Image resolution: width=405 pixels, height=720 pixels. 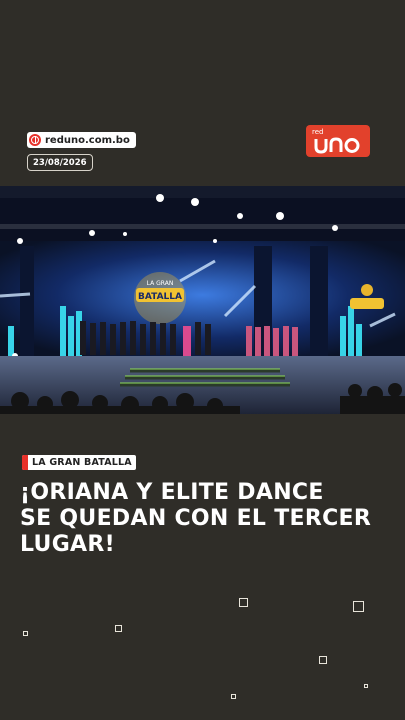 What do you see at coordinates (35, 140) in the screenshot?
I see `globe-icon` at bounding box center [35, 140].